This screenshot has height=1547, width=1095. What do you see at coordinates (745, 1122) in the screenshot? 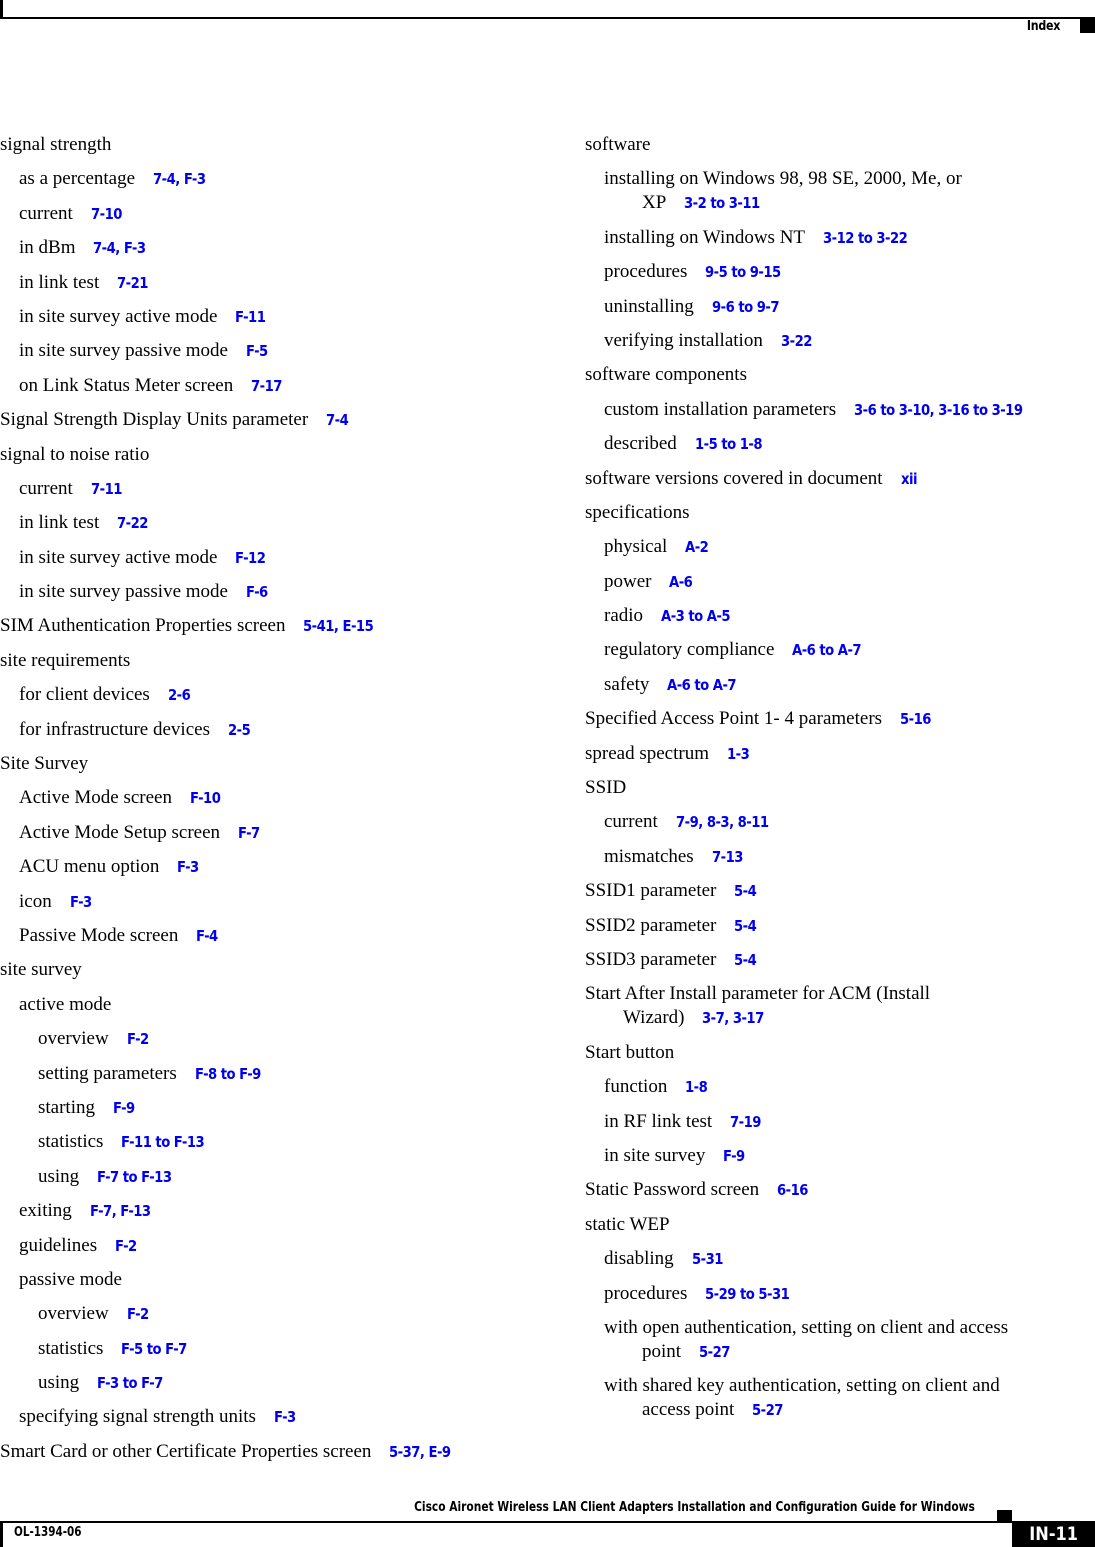
I see `page-reference-link: 7-19` at bounding box center [745, 1122].